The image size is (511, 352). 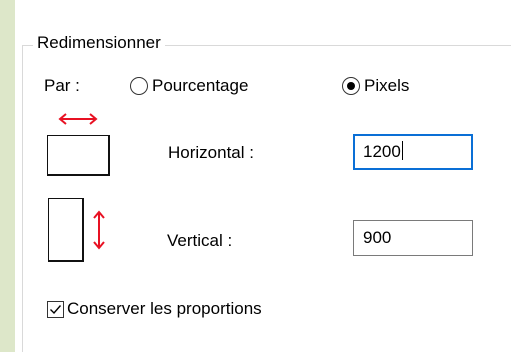 What do you see at coordinates (99, 230) in the screenshot?
I see `vertical-resize-icon` at bounding box center [99, 230].